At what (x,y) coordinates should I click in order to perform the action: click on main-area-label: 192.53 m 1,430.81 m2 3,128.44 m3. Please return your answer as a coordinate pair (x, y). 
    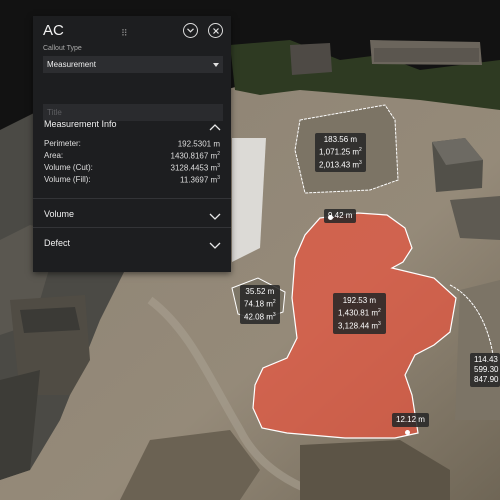
    Looking at the image, I should click on (359, 314).